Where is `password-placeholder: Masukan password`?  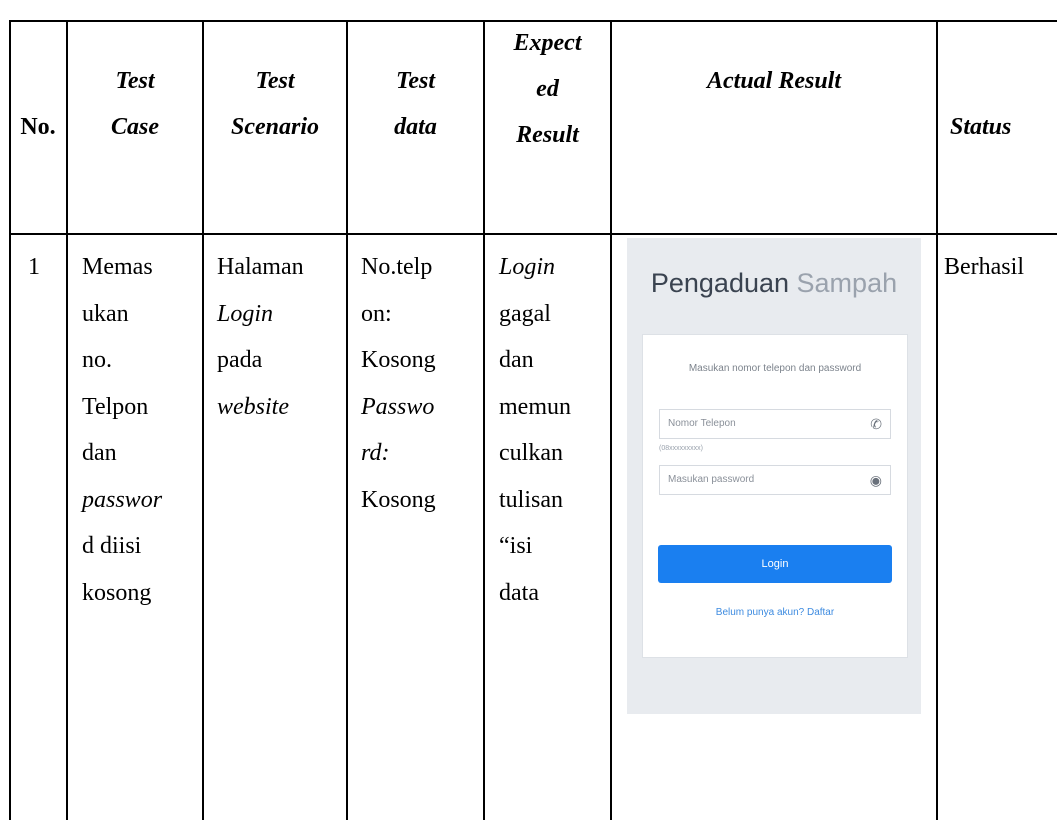
password-placeholder: Masukan password is located at coordinates (711, 479).